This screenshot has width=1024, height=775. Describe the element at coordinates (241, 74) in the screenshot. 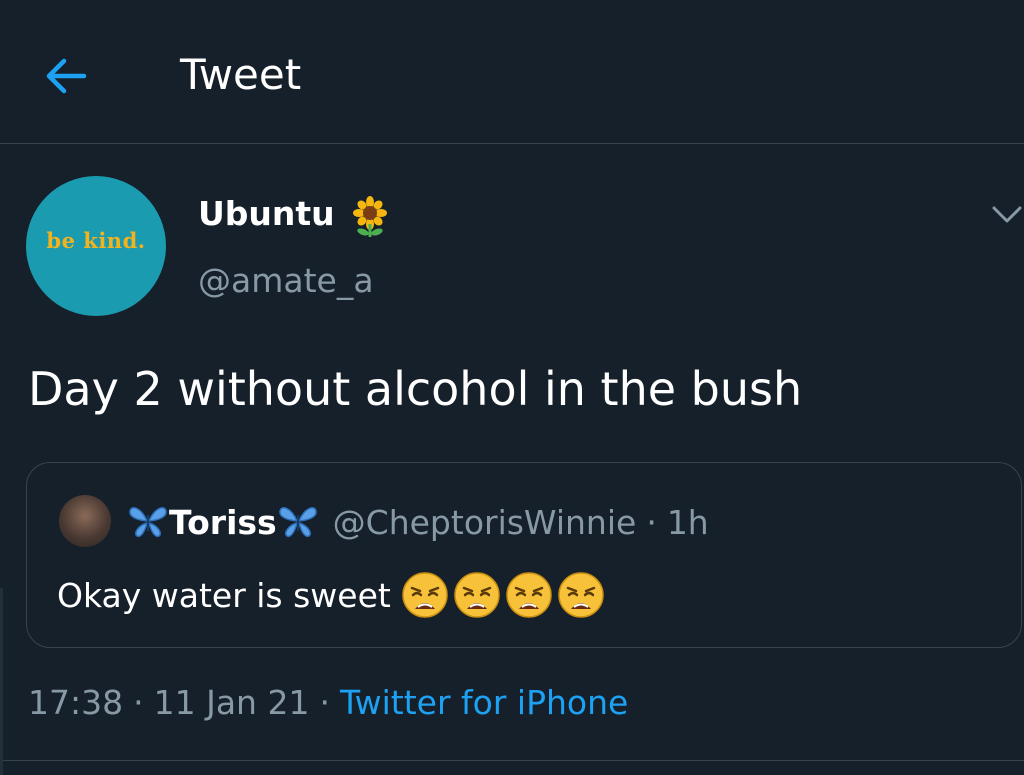

I see `page-title: Tweet` at that location.